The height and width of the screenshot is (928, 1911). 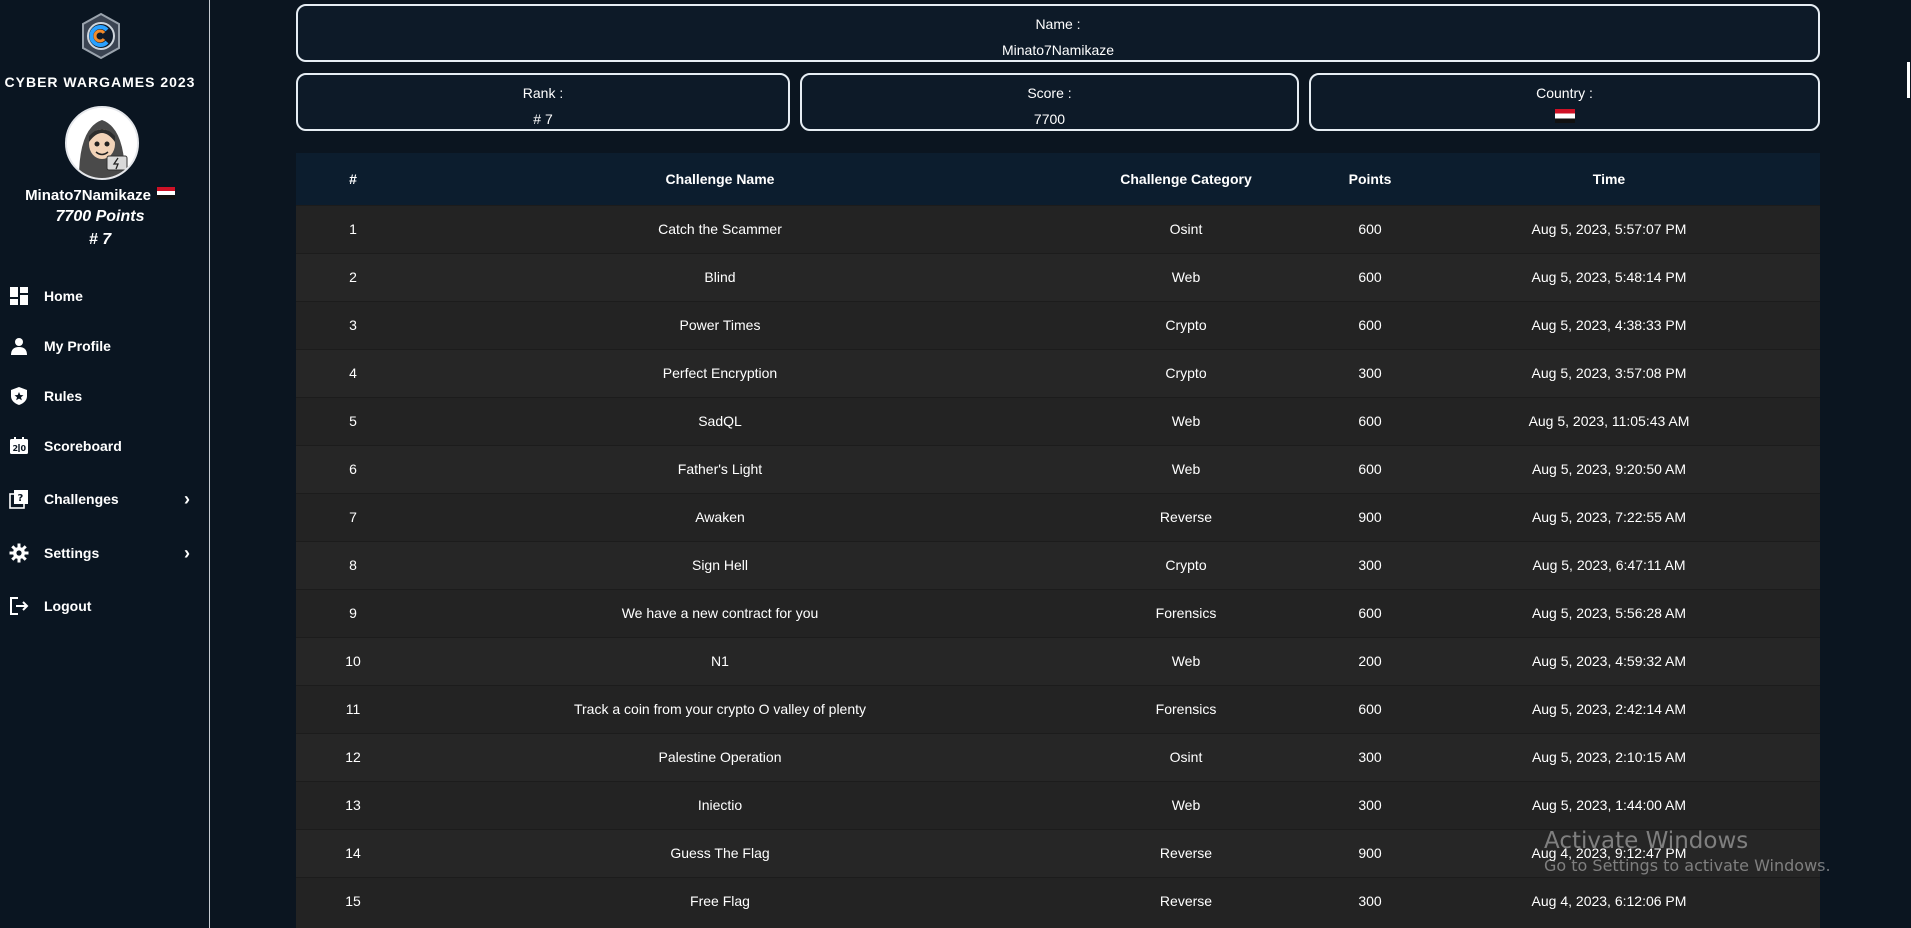 What do you see at coordinates (1058, 50) in the screenshot?
I see `name-value: Minato7Namikaze` at bounding box center [1058, 50].